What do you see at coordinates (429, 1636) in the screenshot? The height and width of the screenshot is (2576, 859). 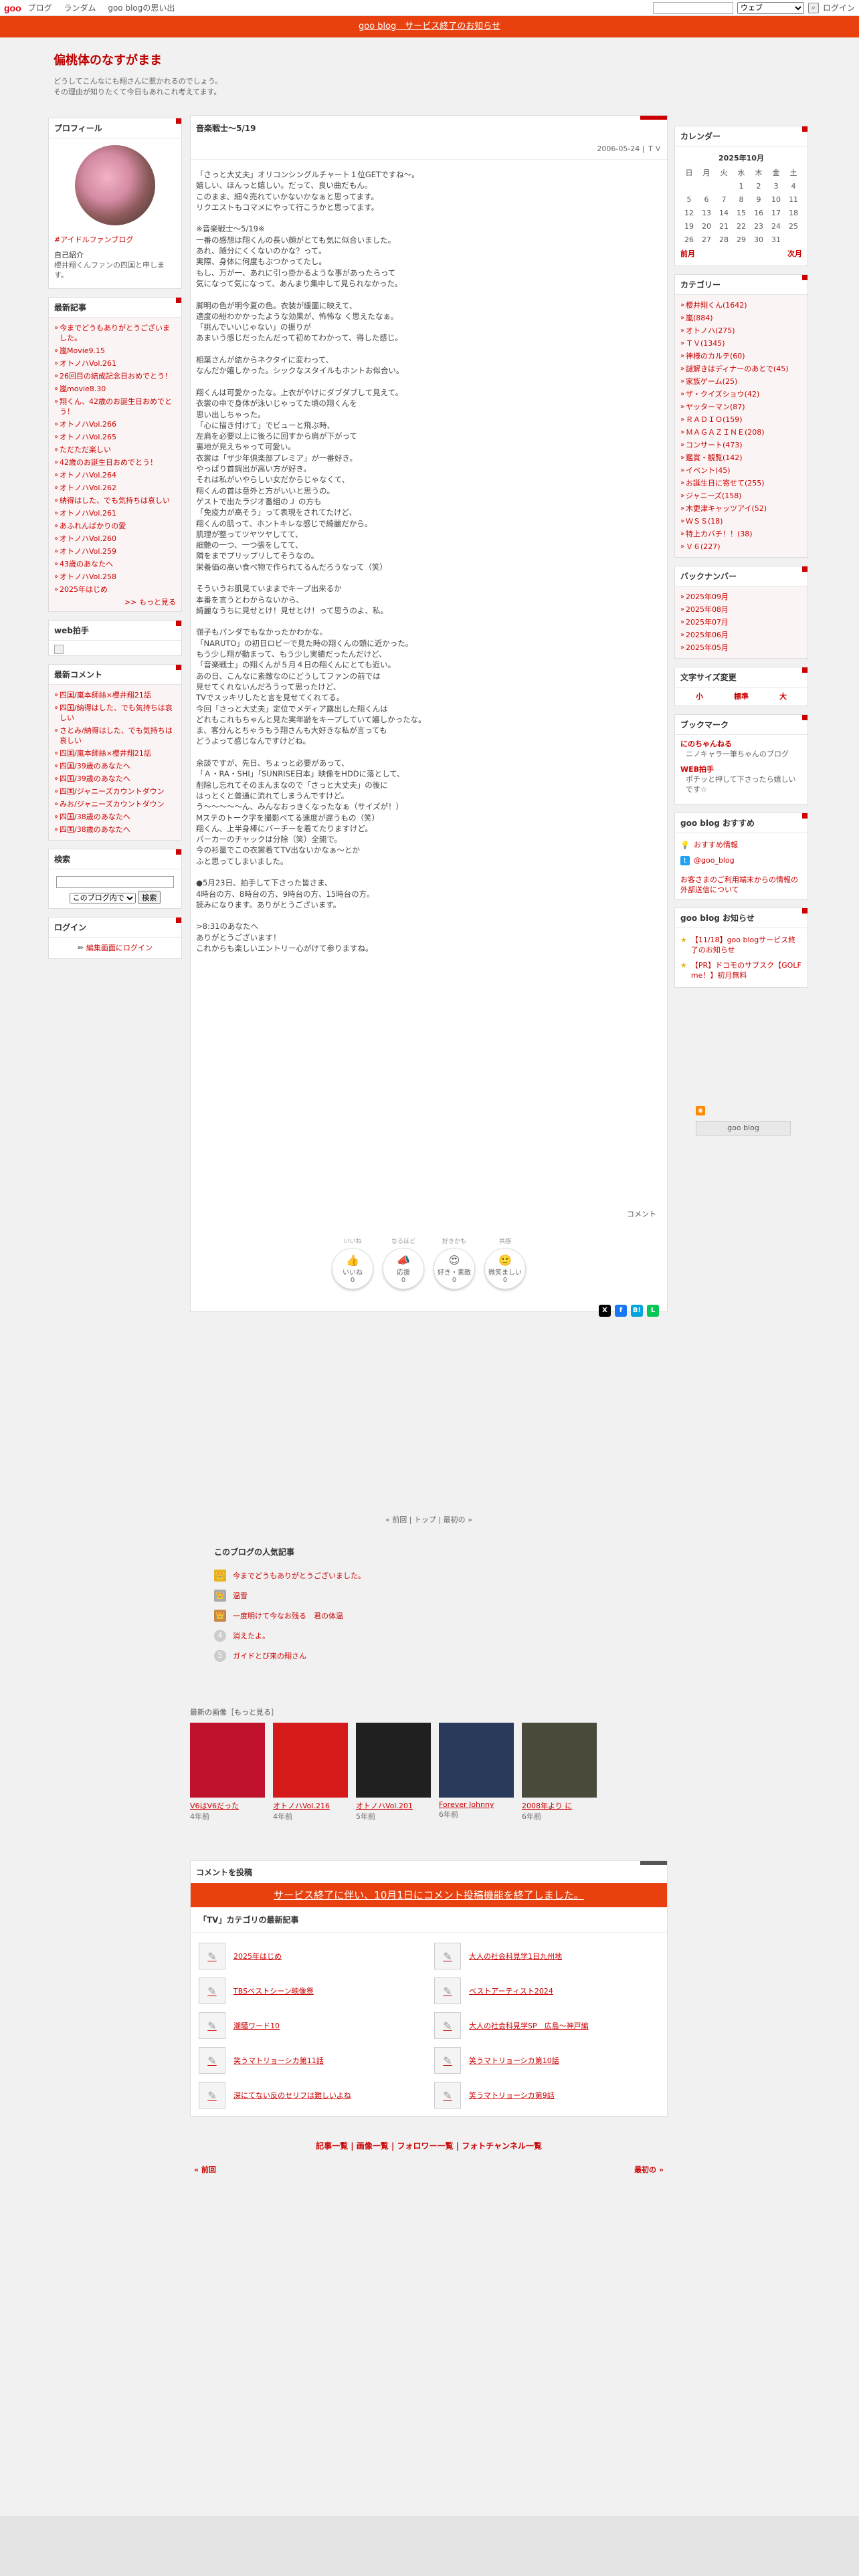 I see `popular-item: 4 消えたよ。` at bounding box center [429, 1636].